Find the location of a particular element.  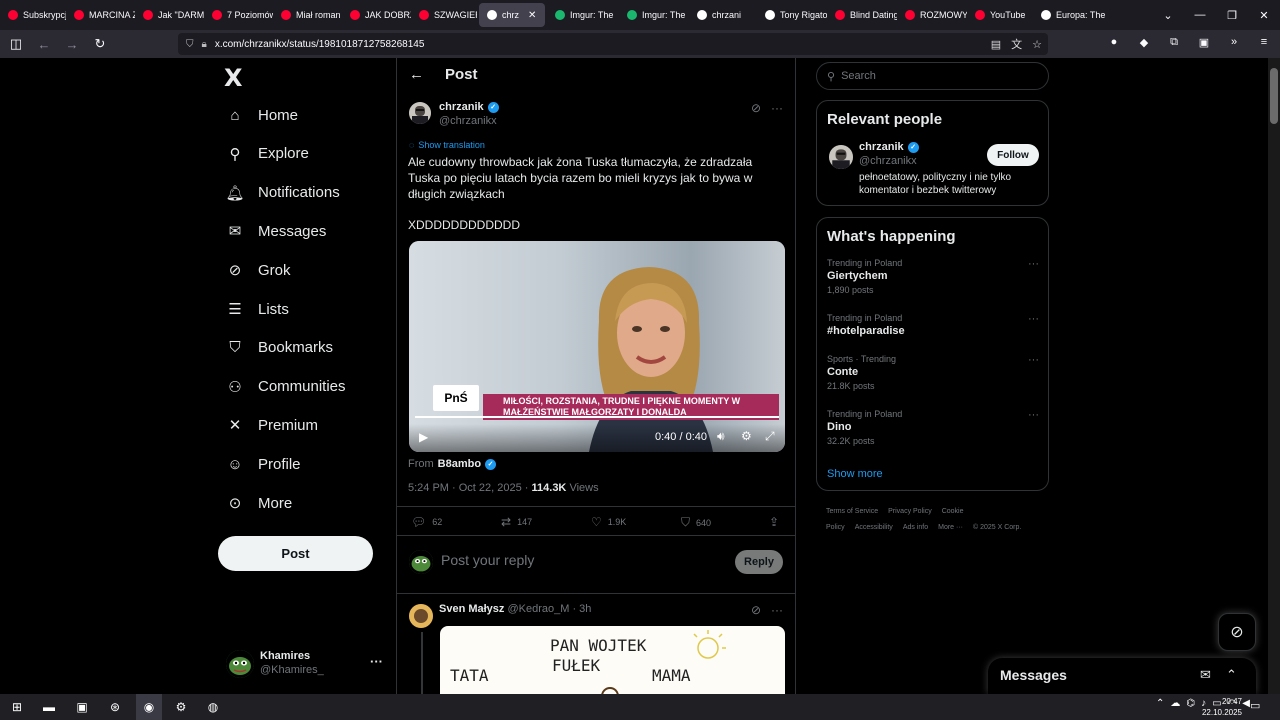

trend-item: Trending in Poland Dino 32.2K posts ··· is located at coordinates (933, 427).